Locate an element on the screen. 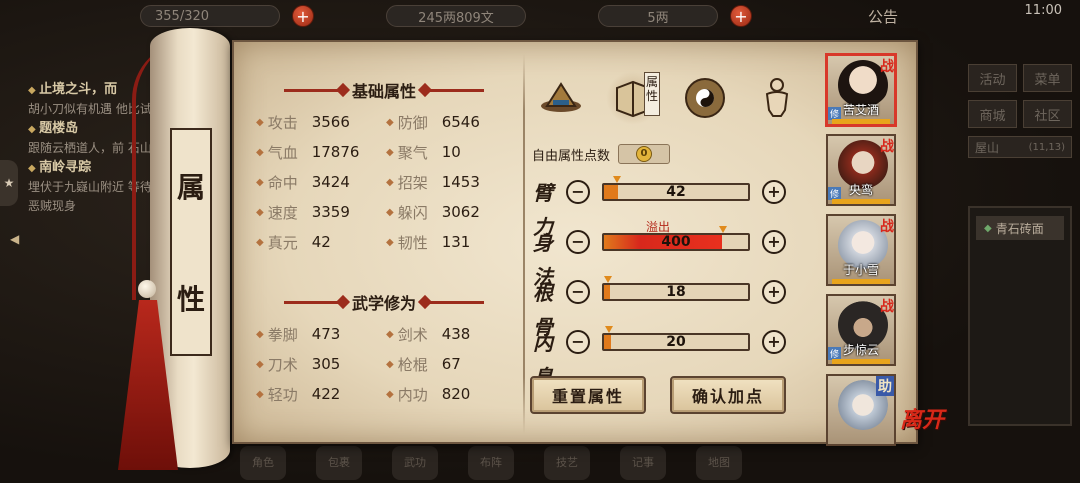 This screenshot has width=1080, height=483. add-stamina-button: + is located at coordinates (303, 16).